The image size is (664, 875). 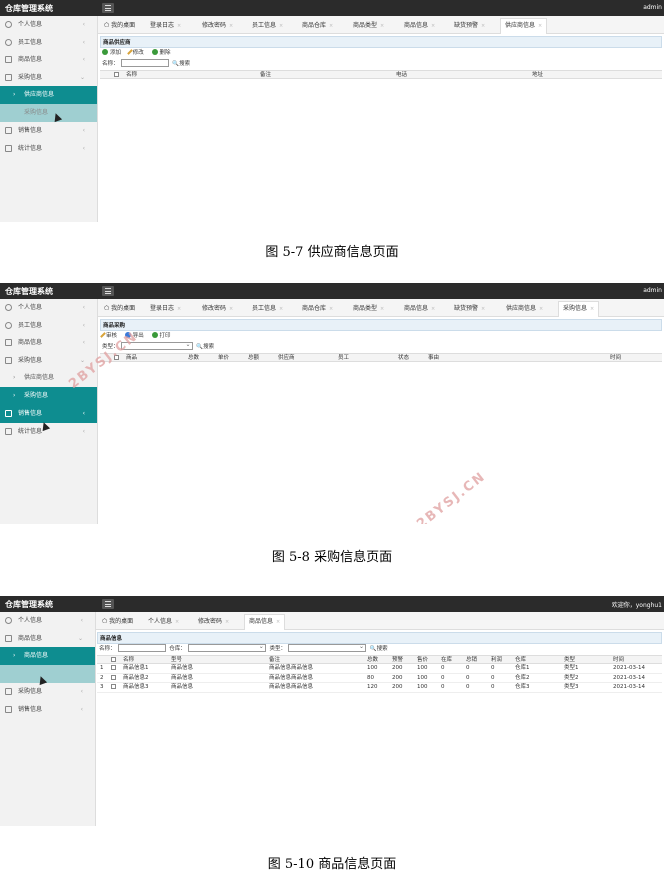 I want to click on print-button: 打印, so click(x=161, y=336).